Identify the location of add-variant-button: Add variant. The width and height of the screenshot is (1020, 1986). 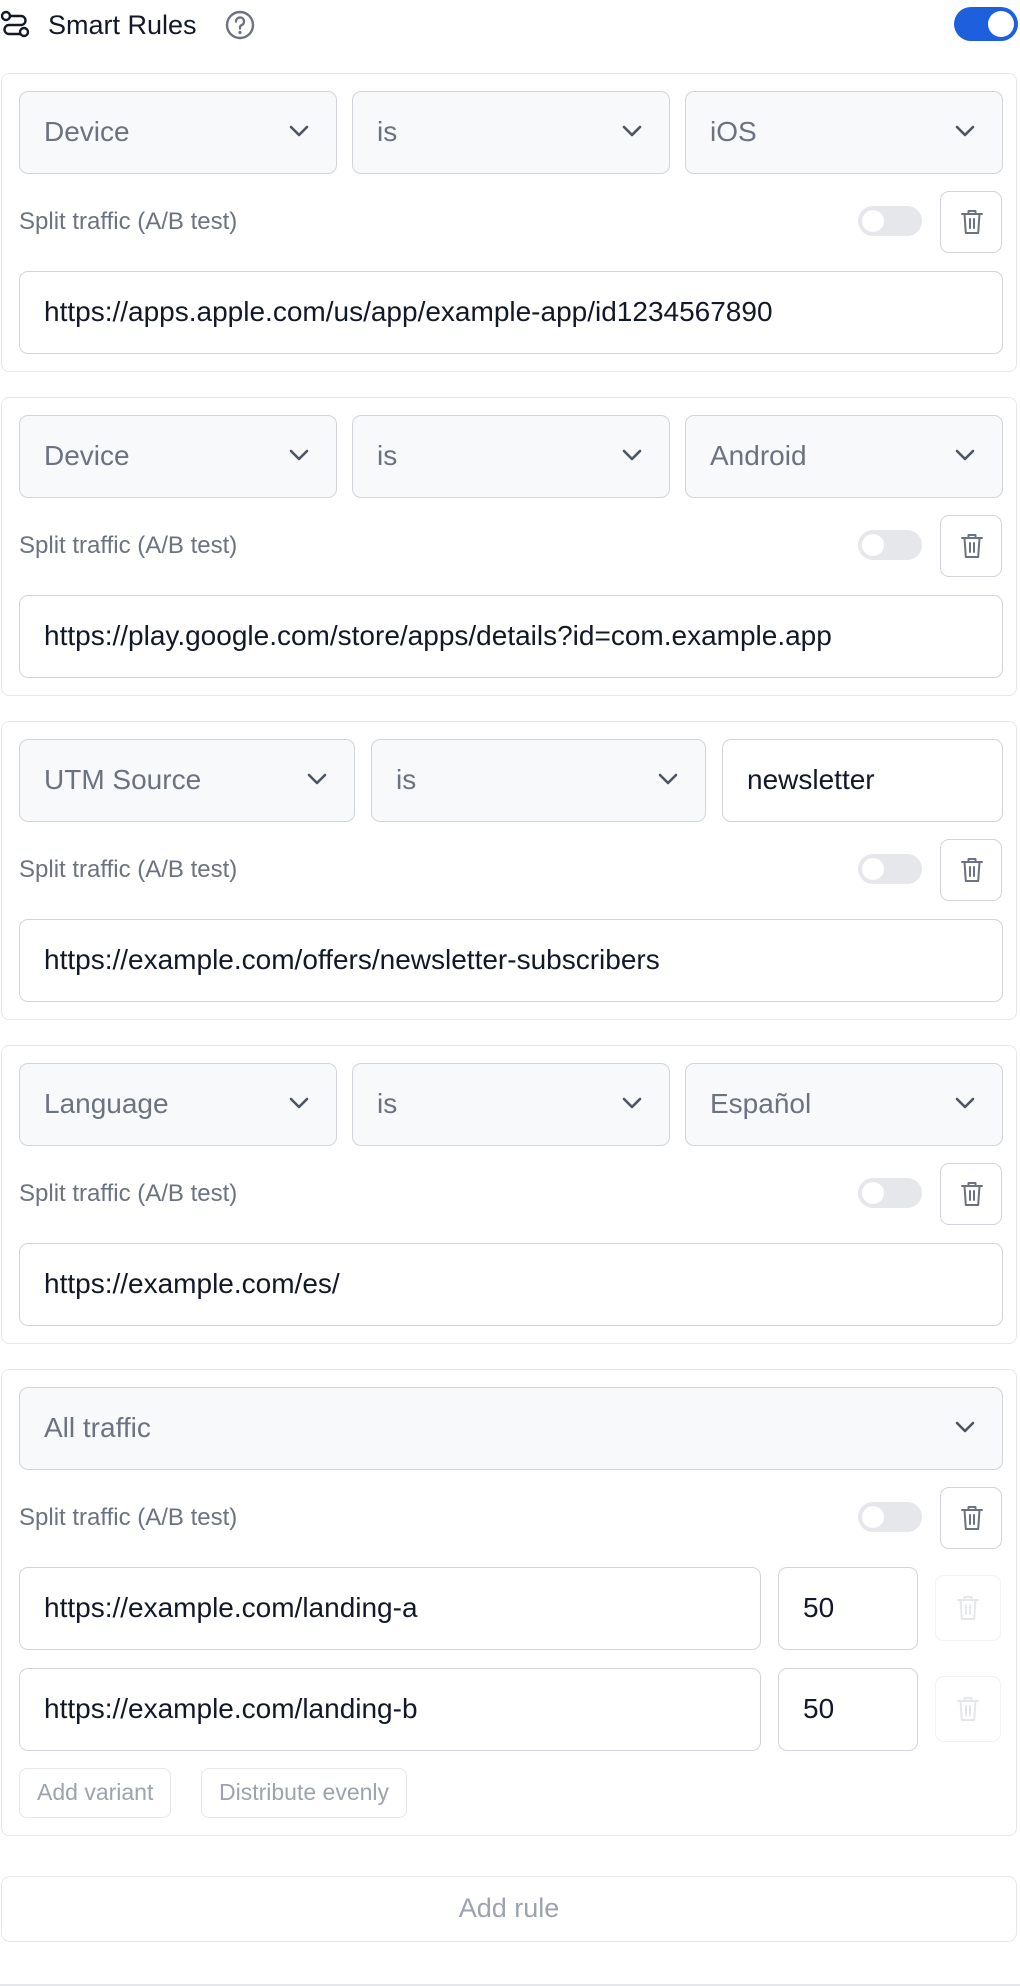
(95, 1793).